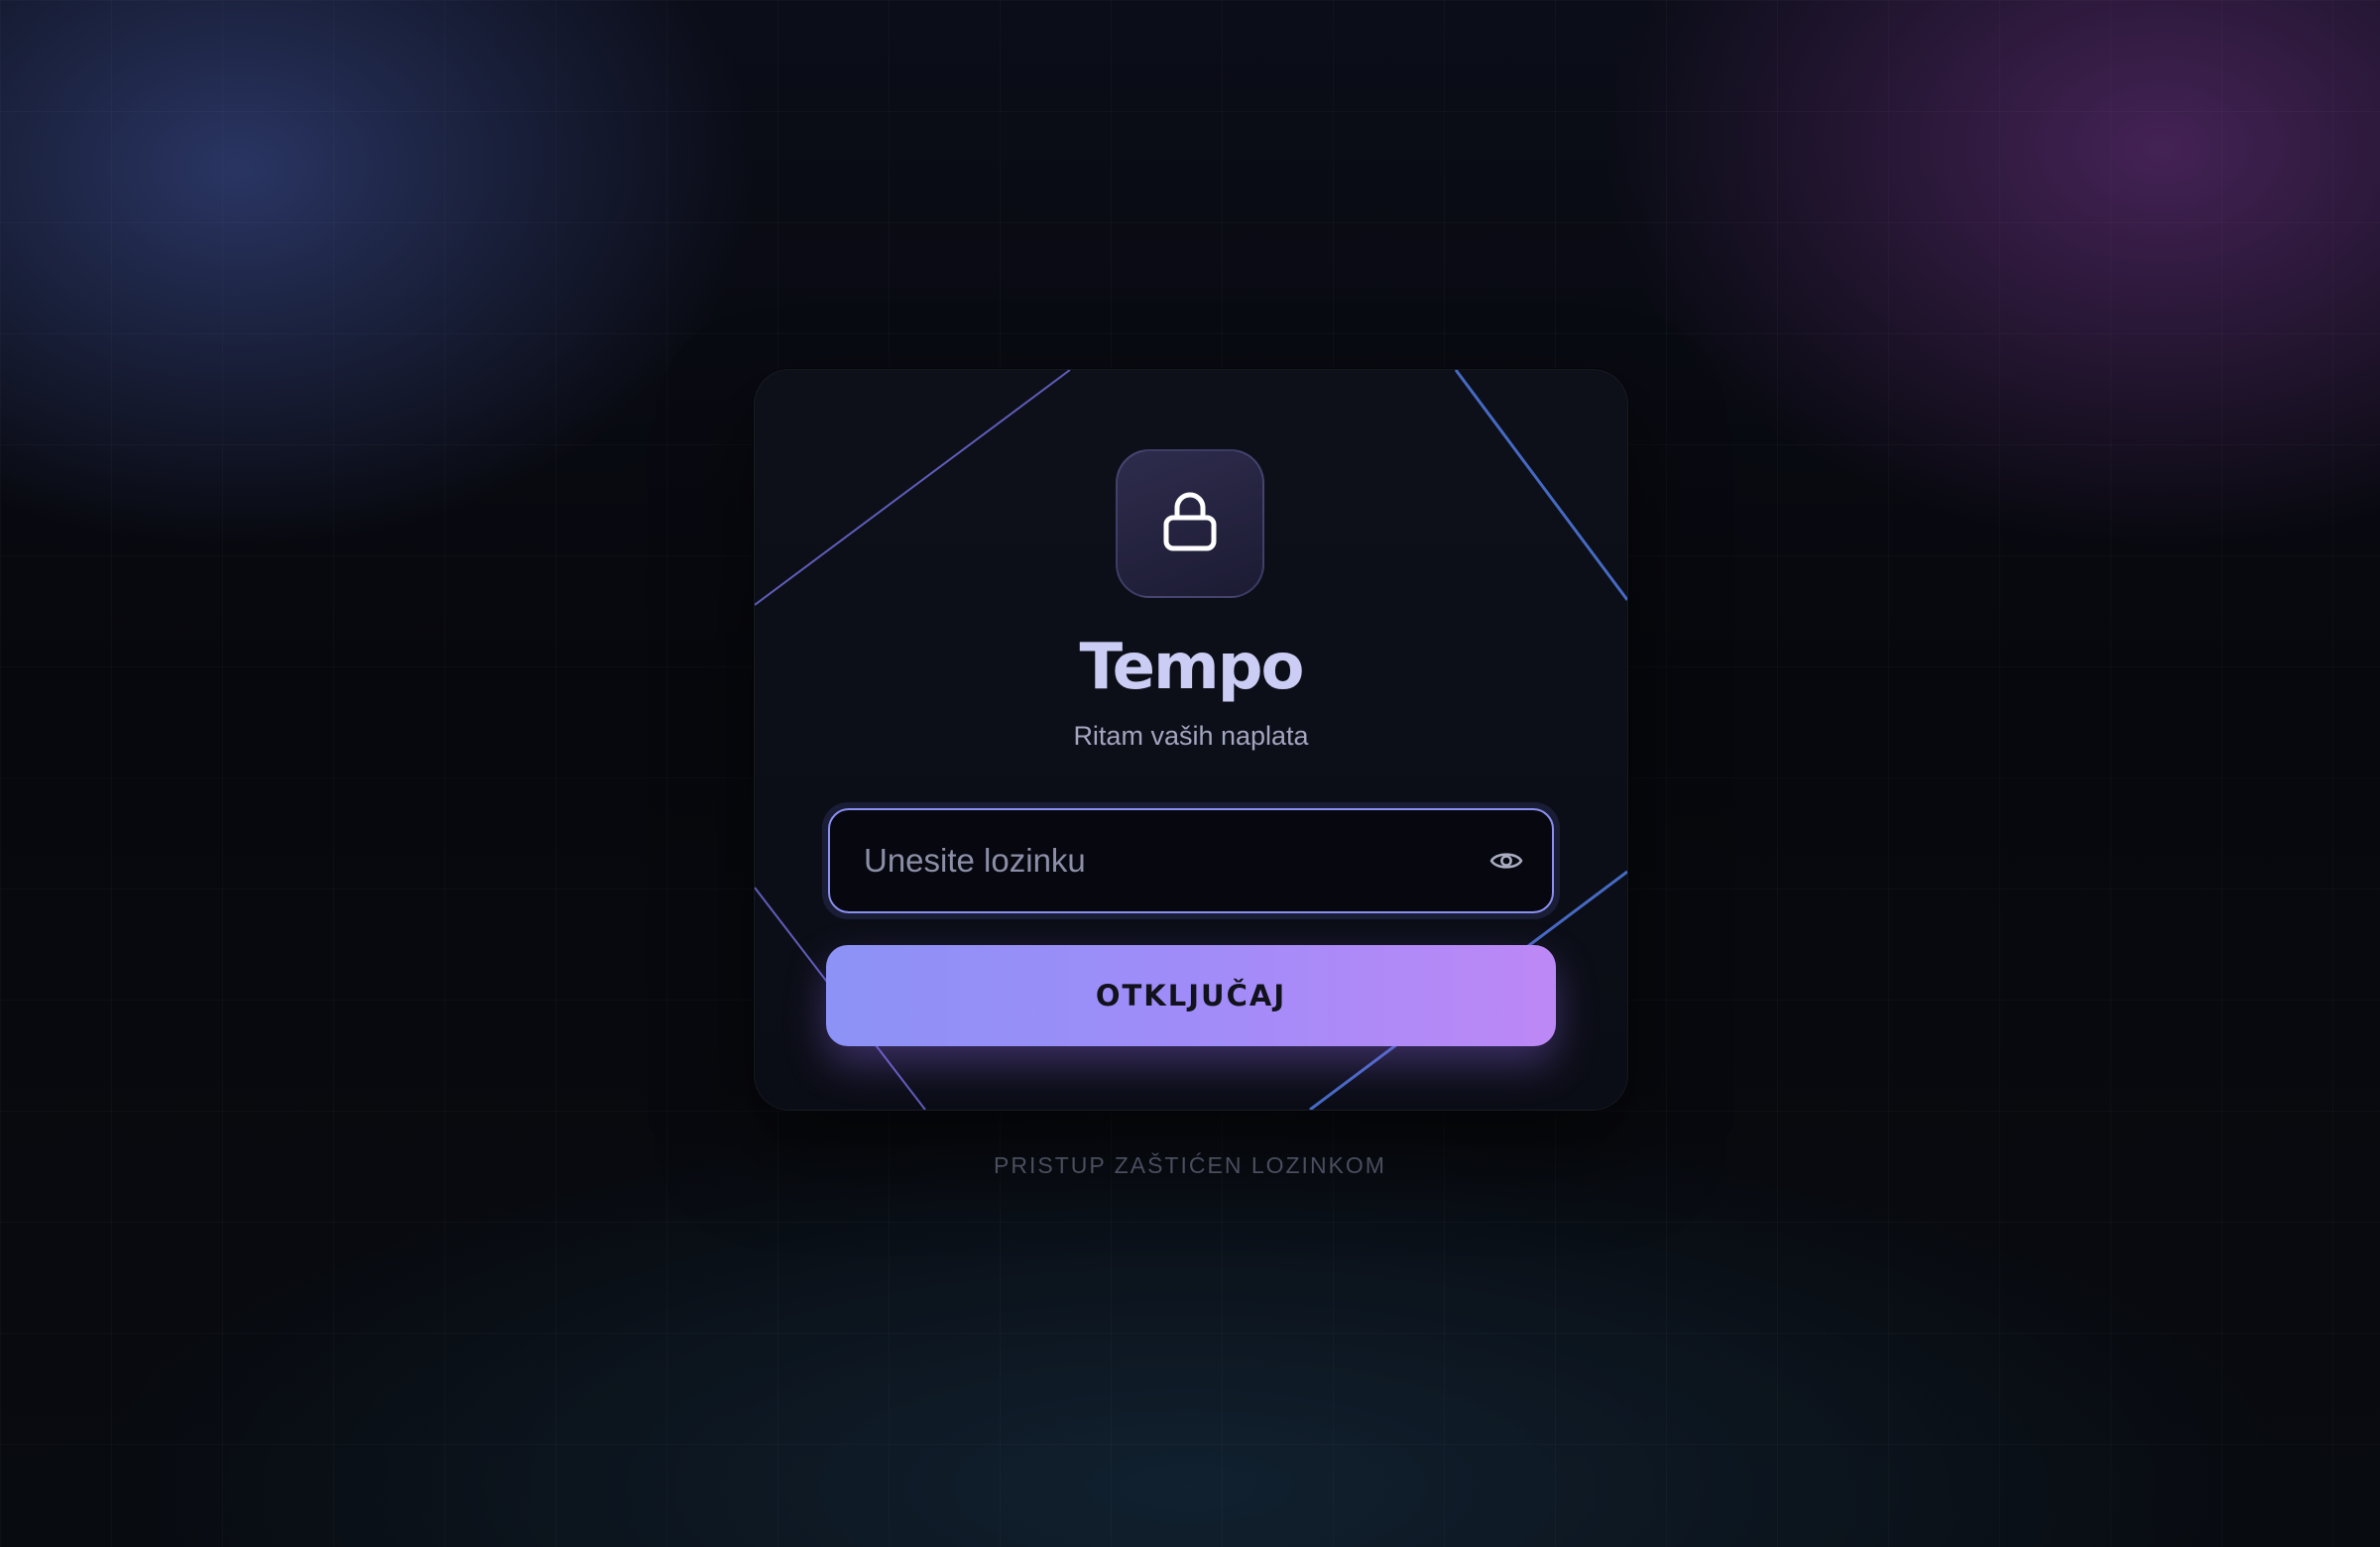 The width and height of the screenshot is (2380, 1547). Describe the element at coordinates (1161, 860) in the screenshot. I see `password-input` at that location.